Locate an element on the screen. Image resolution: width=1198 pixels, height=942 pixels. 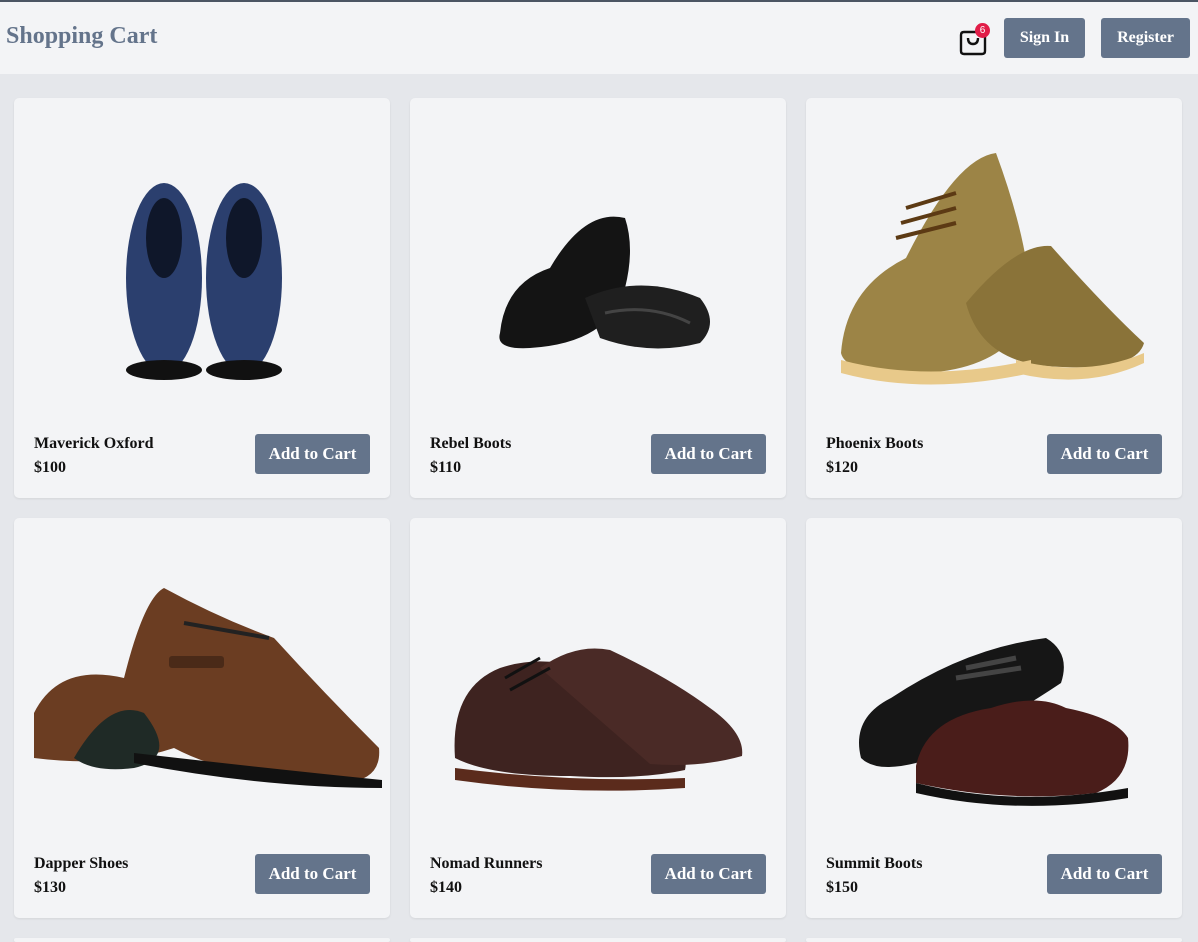
product-name: Maverick Oxford is located at coordinates (94, 443).